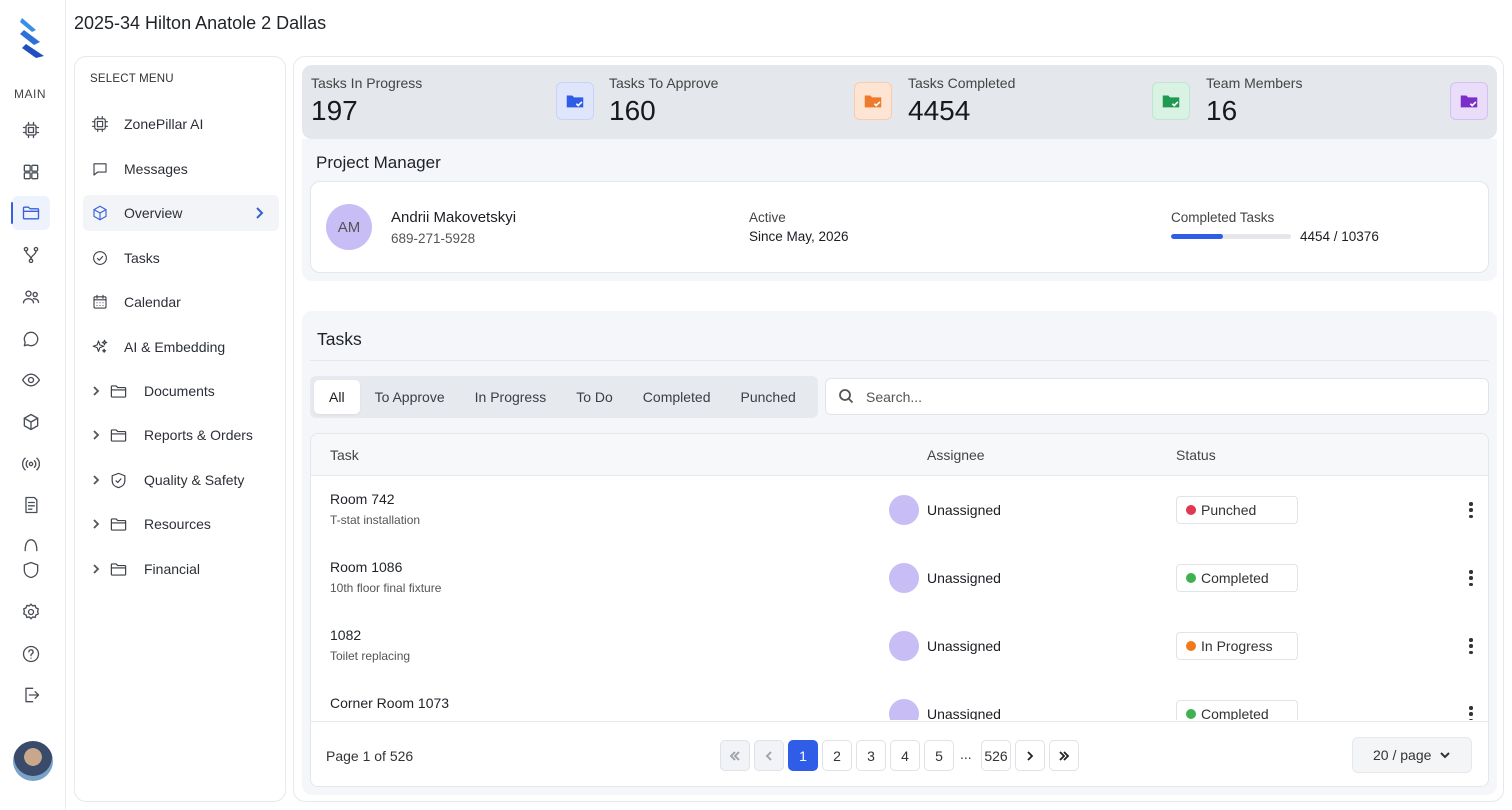  I want to click on menu-item-label: AI & Embedding, so click(175, 347).